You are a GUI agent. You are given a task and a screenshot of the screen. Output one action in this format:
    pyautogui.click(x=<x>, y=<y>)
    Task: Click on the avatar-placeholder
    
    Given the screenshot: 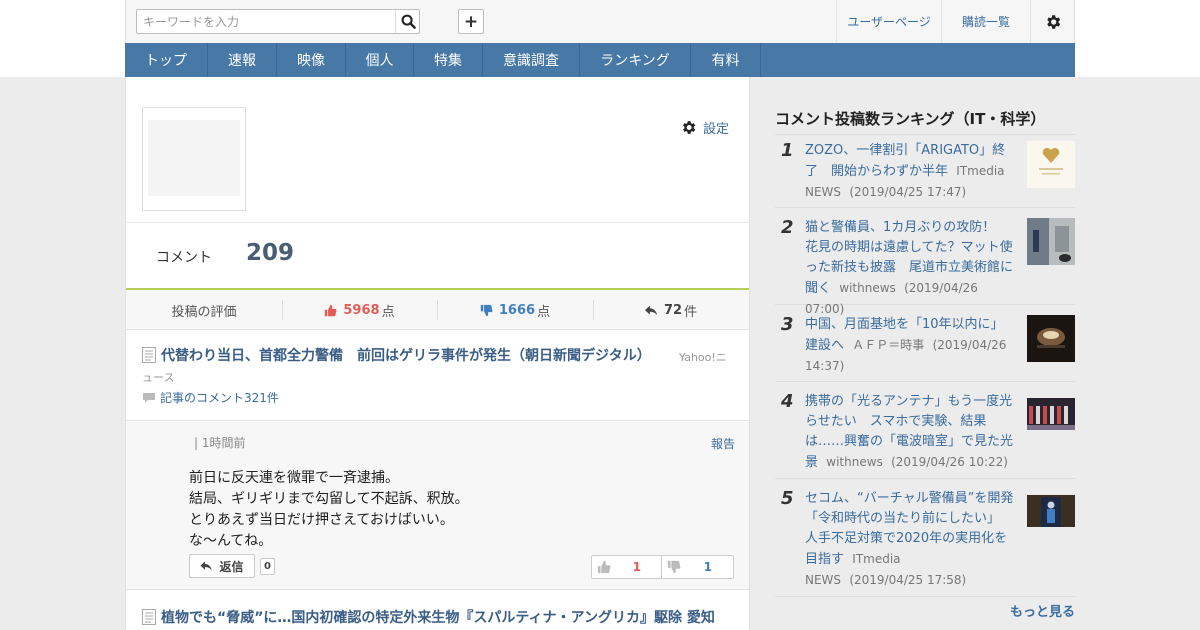 What is the action you would take?
    pyautogui.click(x=194, y=158)
    